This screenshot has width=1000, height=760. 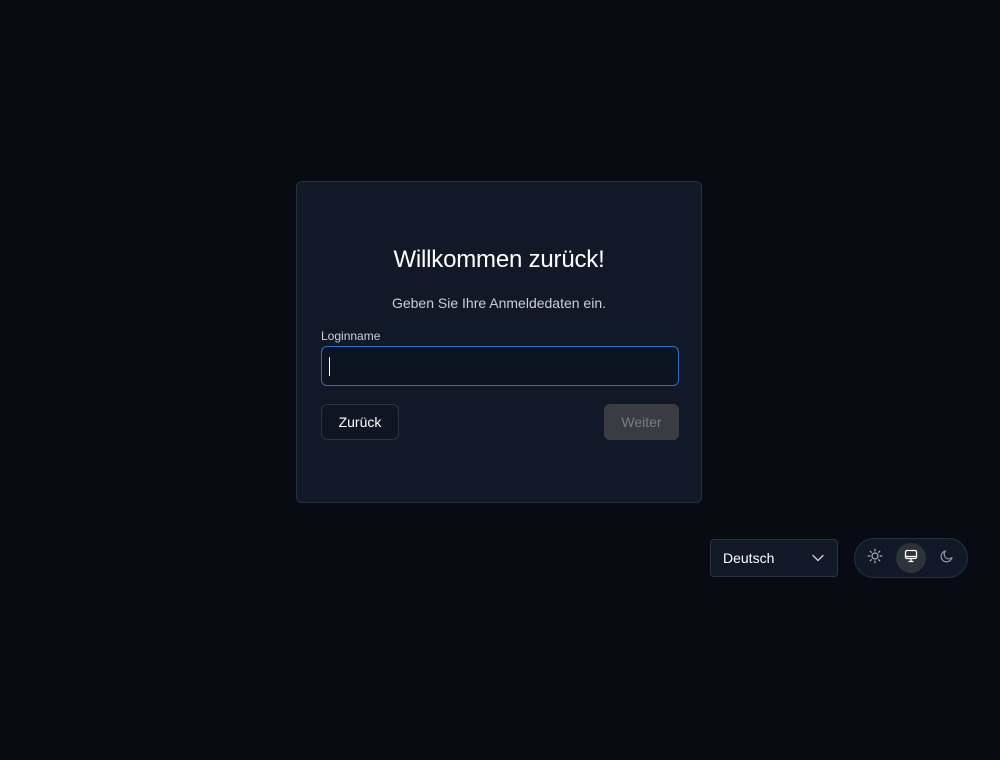 I want to click on sun-icon, so click(x=875, y=558).